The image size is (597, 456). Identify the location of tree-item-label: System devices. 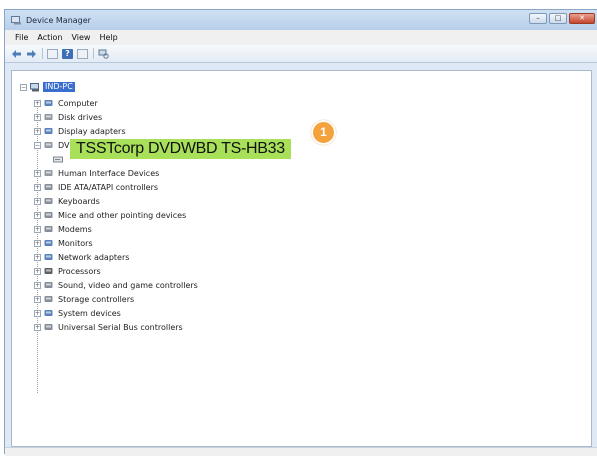
(89, 313).